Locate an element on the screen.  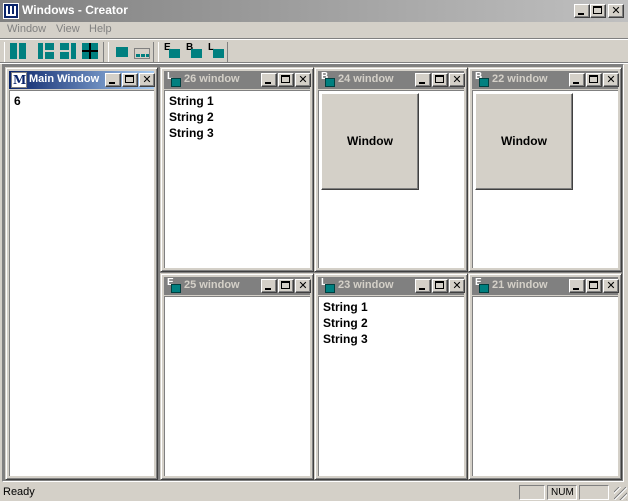
minimize-all-button is located at coordinates (122, 51).